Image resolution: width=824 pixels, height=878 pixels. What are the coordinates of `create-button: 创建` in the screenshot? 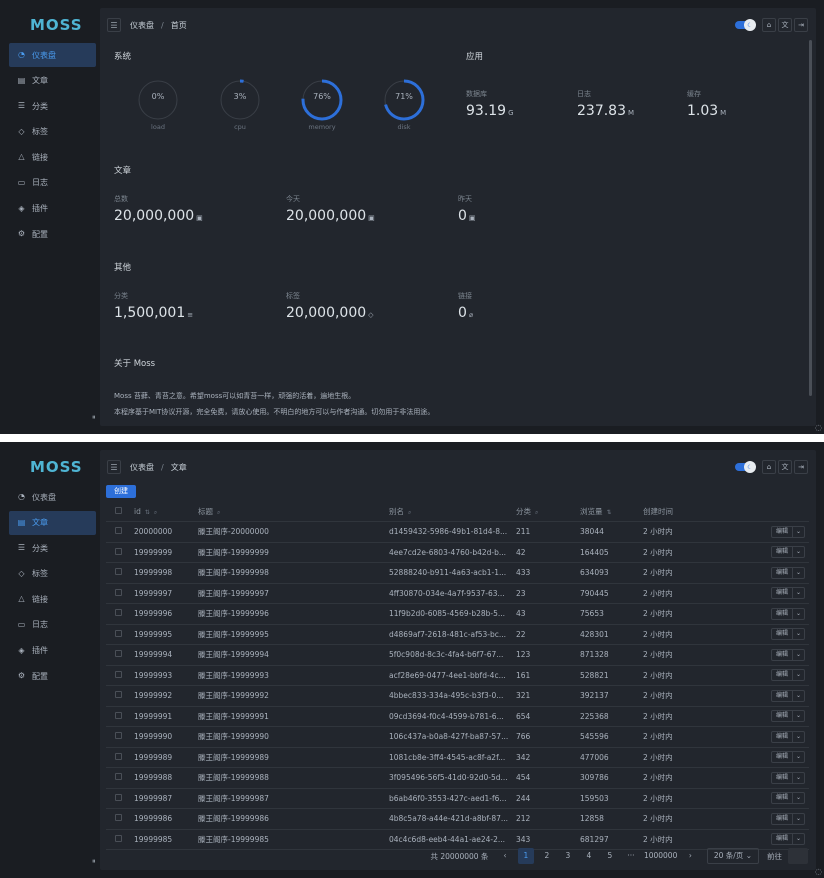 It's located at (121, 491).